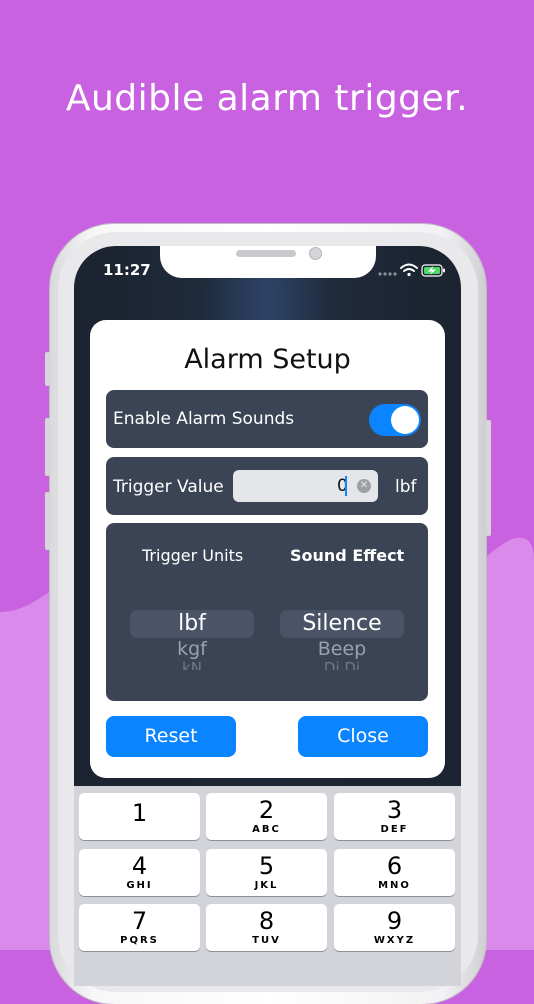 The width and height of the screenshot is (534, 1004). Describe the element at coordinates (267, 98) in the screenshot. I see `headline: Audible alarm trigger.` at that location.